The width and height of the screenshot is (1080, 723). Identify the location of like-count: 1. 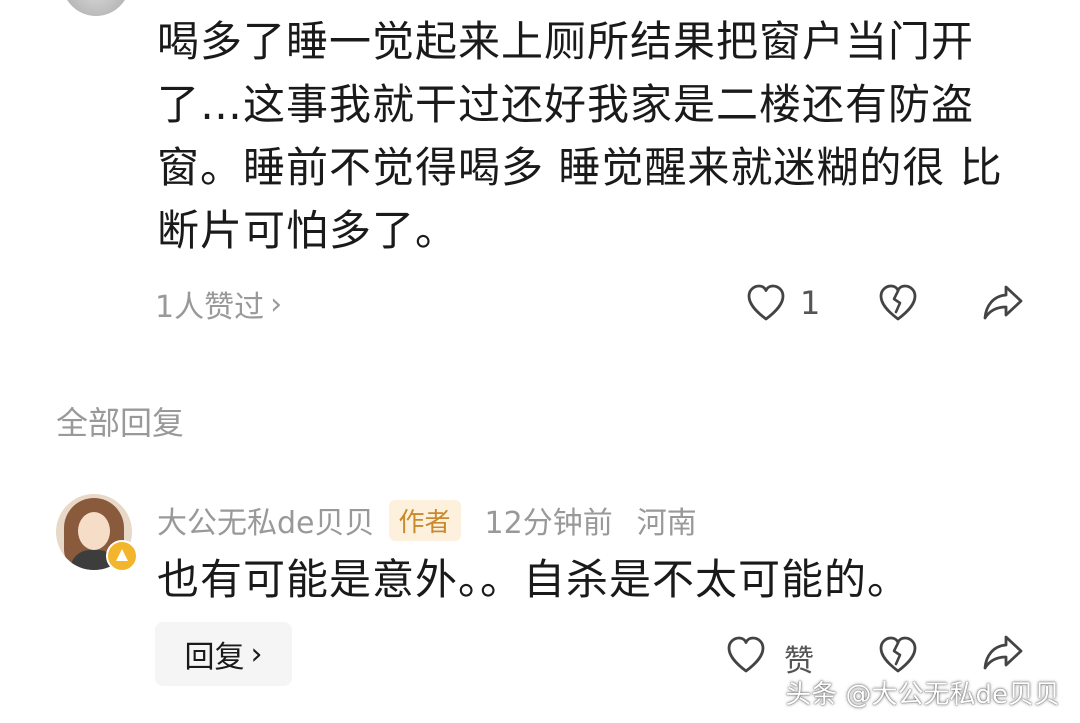
(810, 303).